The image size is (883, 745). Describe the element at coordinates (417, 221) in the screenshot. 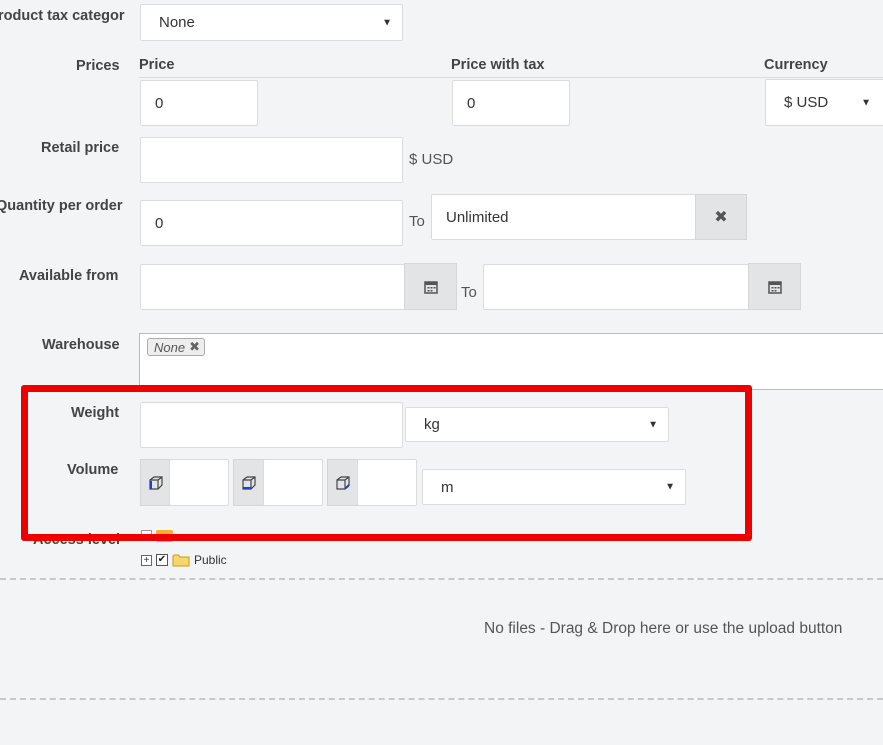

I see `quantity-to-label: To` at that location.